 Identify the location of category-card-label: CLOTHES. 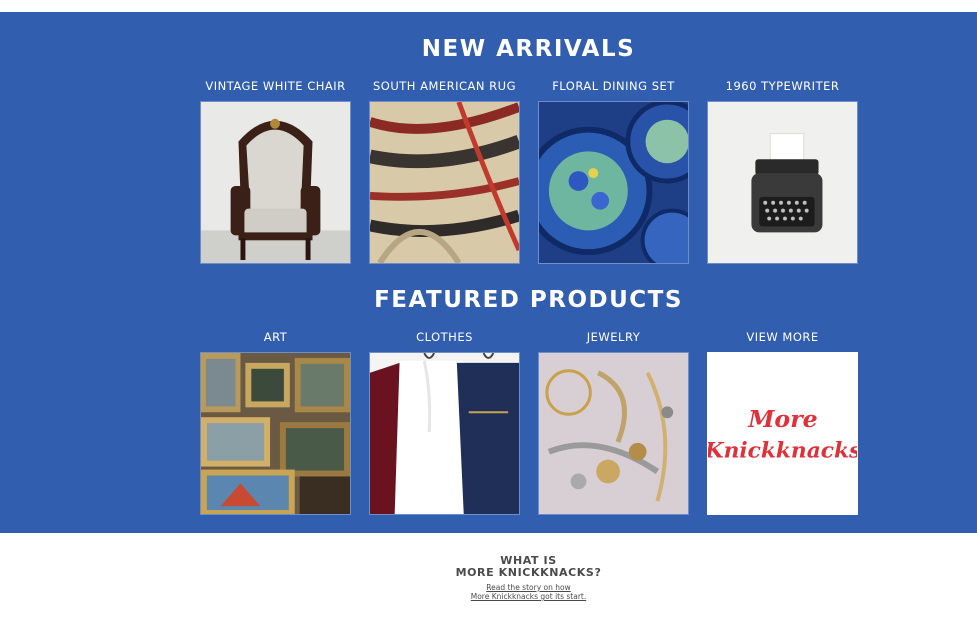
(444, 337).